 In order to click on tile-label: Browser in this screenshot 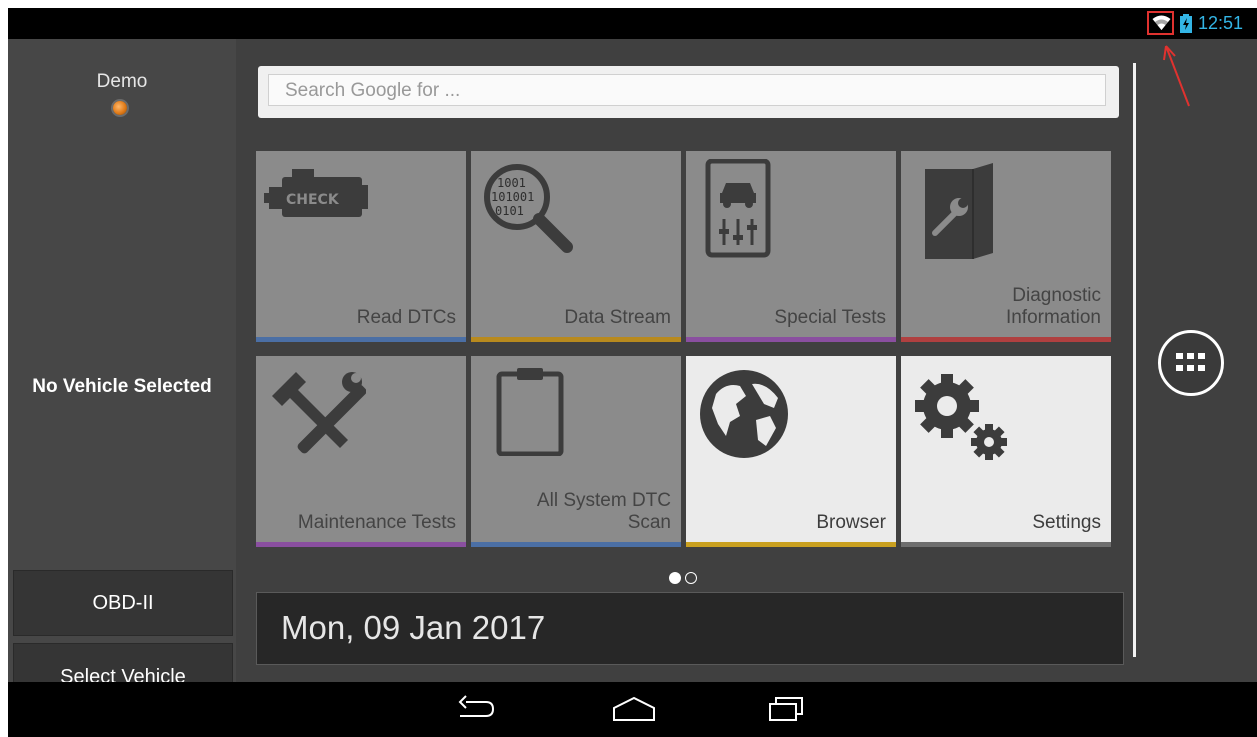, I will do `click(851, 522)`.